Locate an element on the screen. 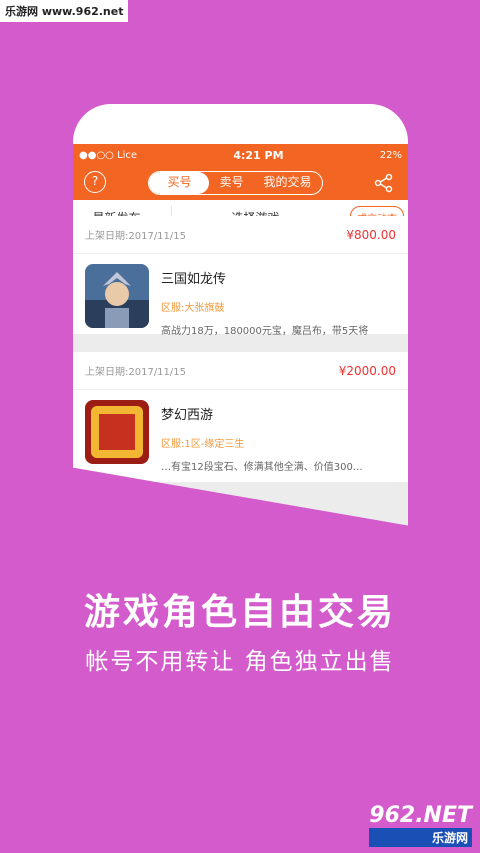 This screenshot has height=853, width=480. watermark-logo: 962.NET is located at coordinates (420, 815).